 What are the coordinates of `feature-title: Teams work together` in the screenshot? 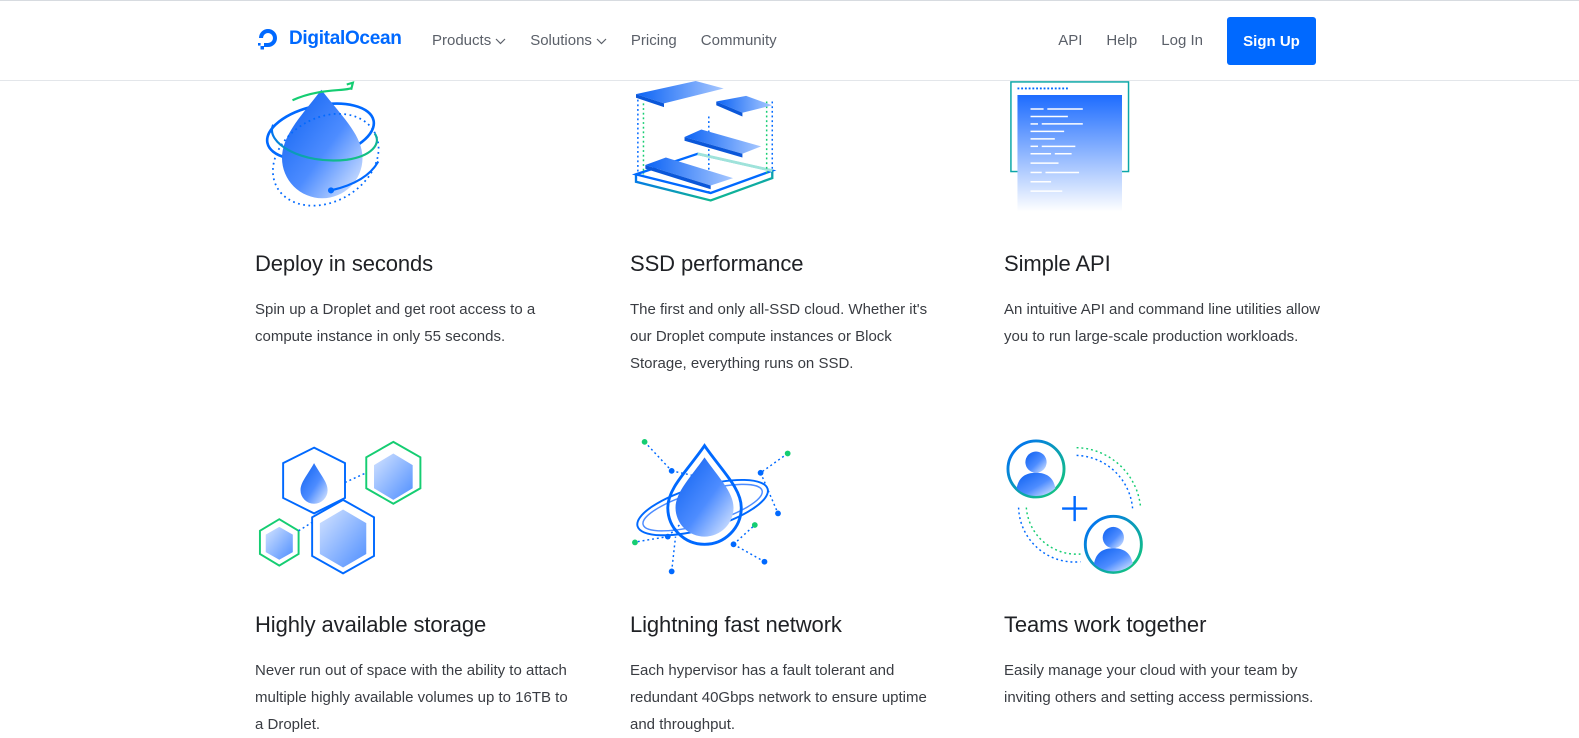 It's located at (1105, 624).